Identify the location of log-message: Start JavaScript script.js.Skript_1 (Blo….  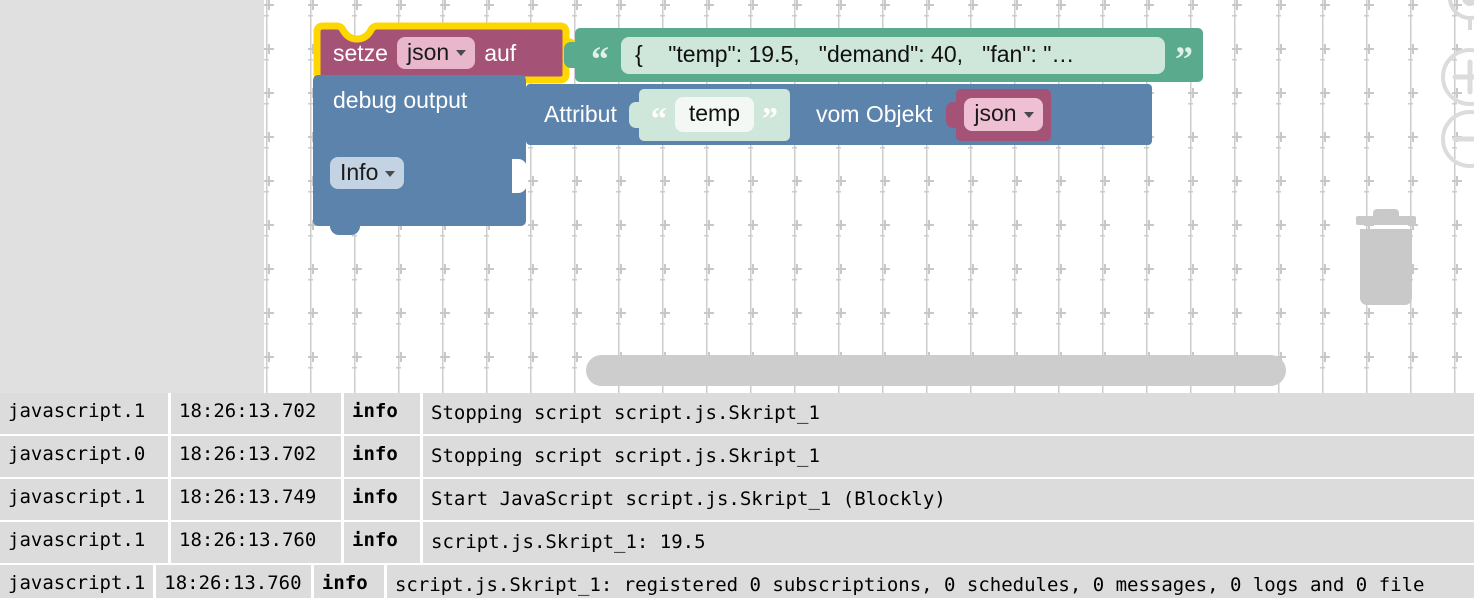
(948, 499).